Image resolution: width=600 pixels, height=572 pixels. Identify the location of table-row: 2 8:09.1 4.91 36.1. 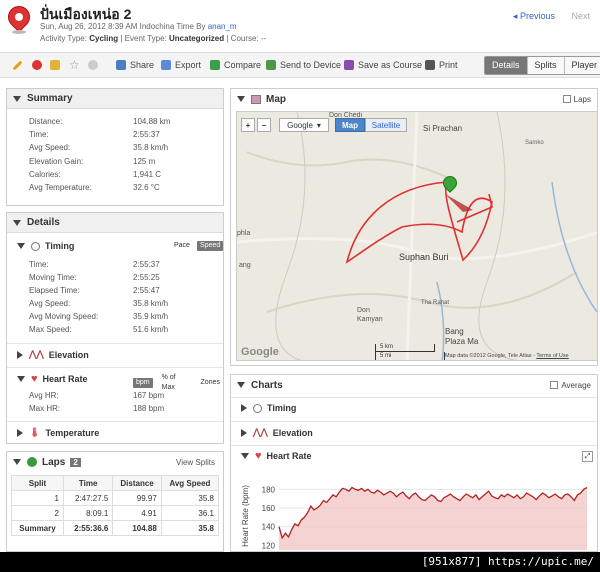
(115, 513).